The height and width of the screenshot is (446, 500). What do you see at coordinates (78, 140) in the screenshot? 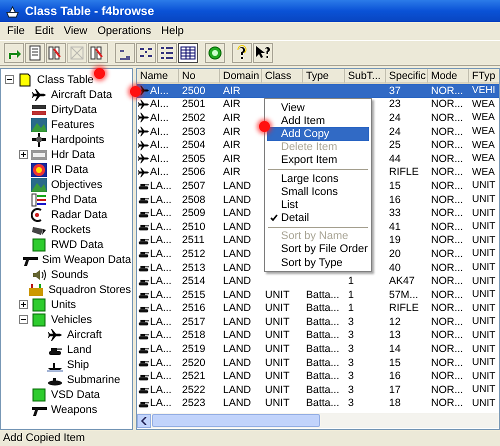
I see `tree-item: Hardpoints` at bounding box center [78, 140].